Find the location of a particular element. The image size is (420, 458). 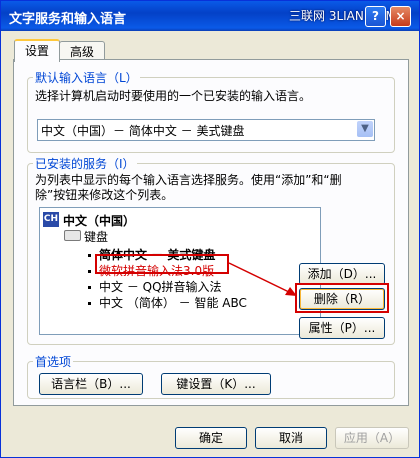

default-language-select: 中文（中国）－ 简体中文 － 美式键盘 ▼ is located at coordinates (206, 130).